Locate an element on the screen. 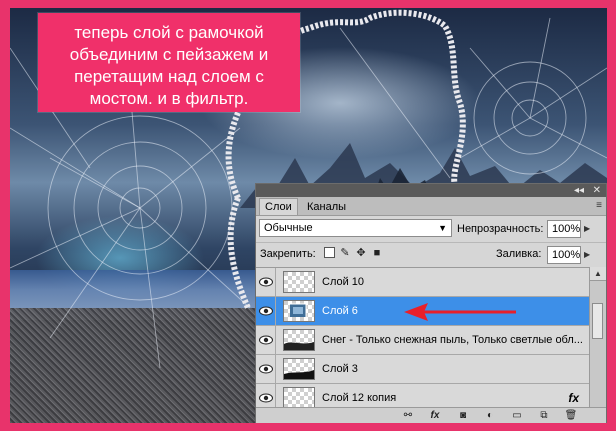 This screenshot has height=431, width=616. lock-move-icon: ✥ is located at coordinates (361, 253).